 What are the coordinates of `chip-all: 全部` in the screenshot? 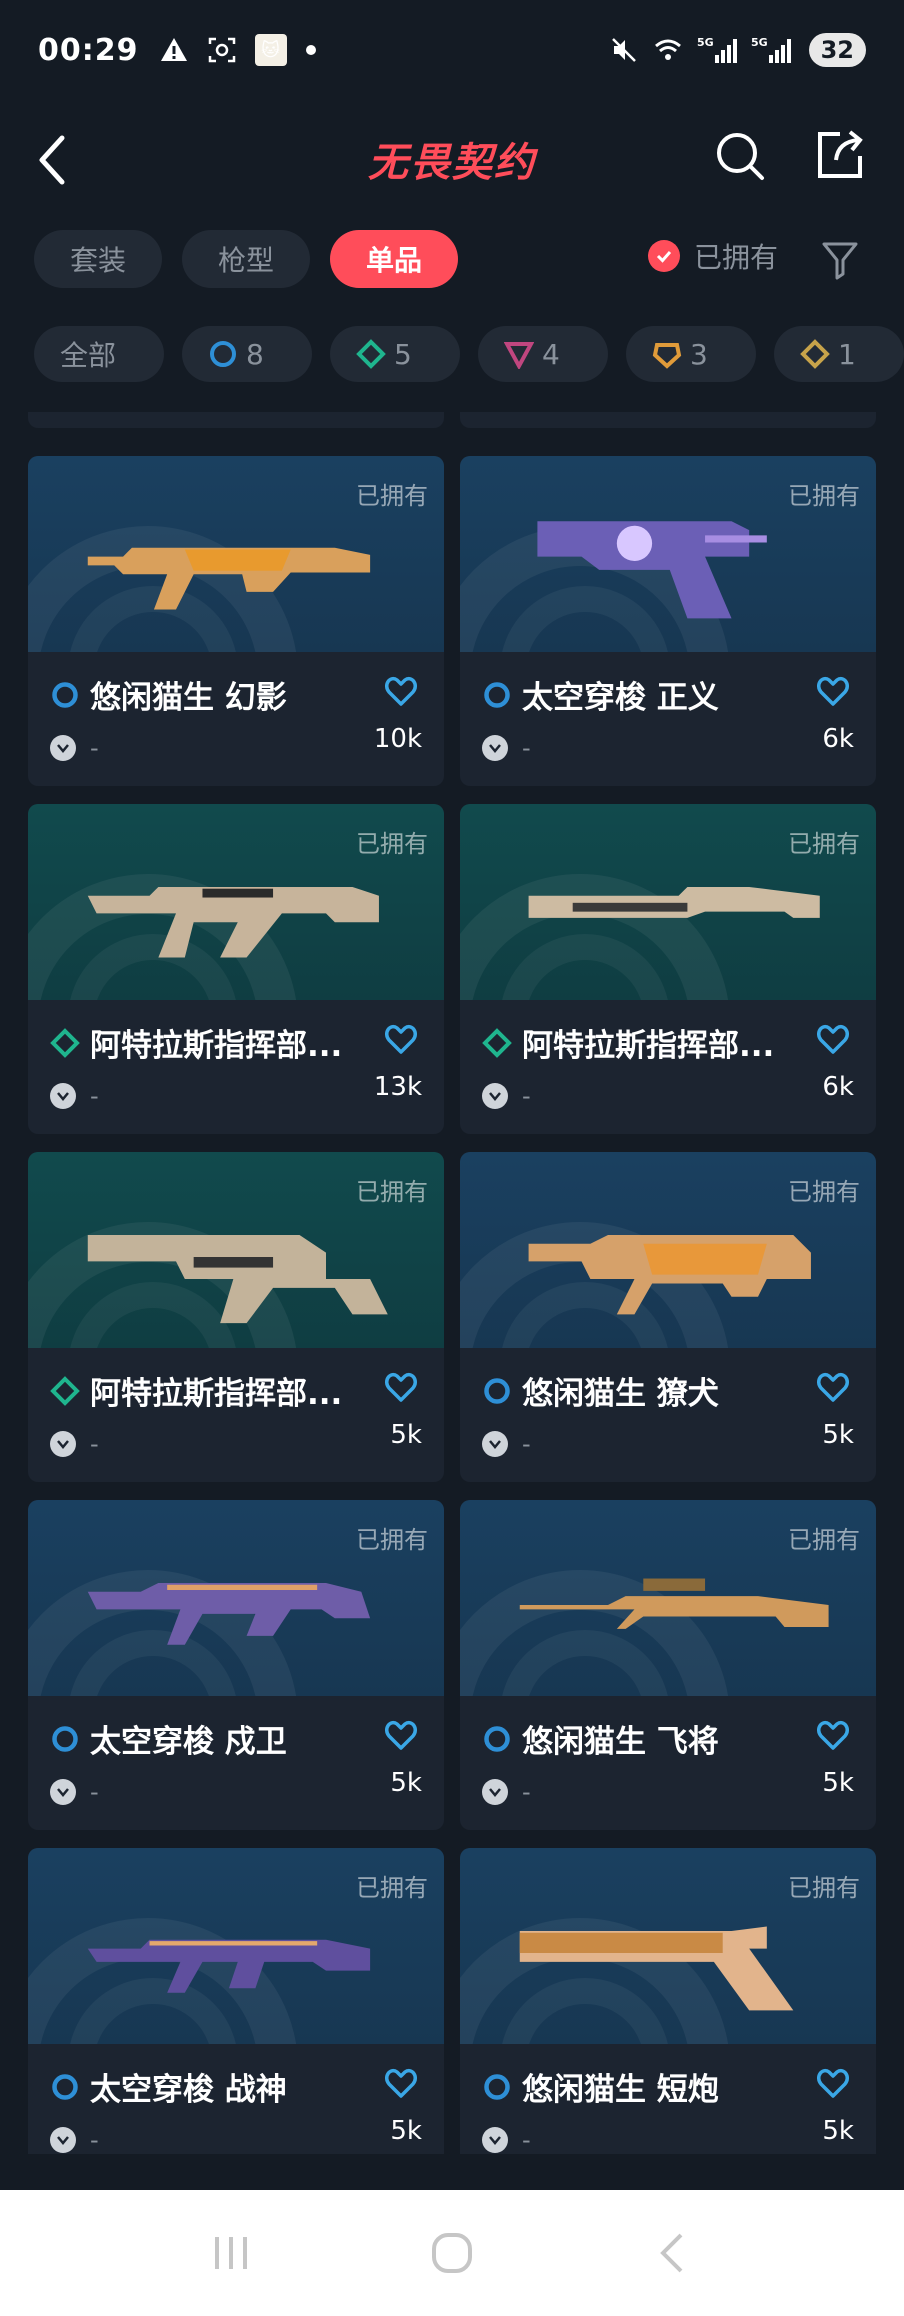 It's located at (99, 354).